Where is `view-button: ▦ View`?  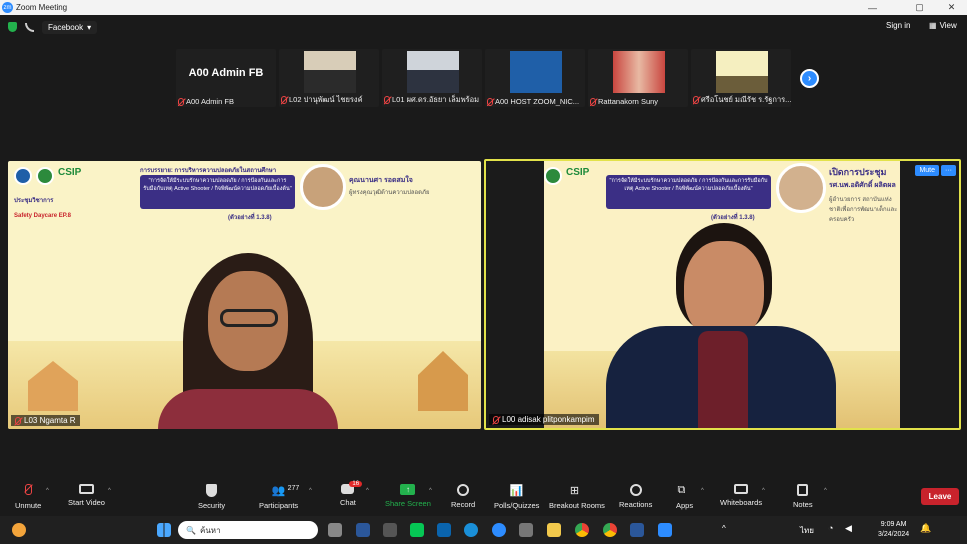 view-button: ▦ View is located at coordinates (943, 25).